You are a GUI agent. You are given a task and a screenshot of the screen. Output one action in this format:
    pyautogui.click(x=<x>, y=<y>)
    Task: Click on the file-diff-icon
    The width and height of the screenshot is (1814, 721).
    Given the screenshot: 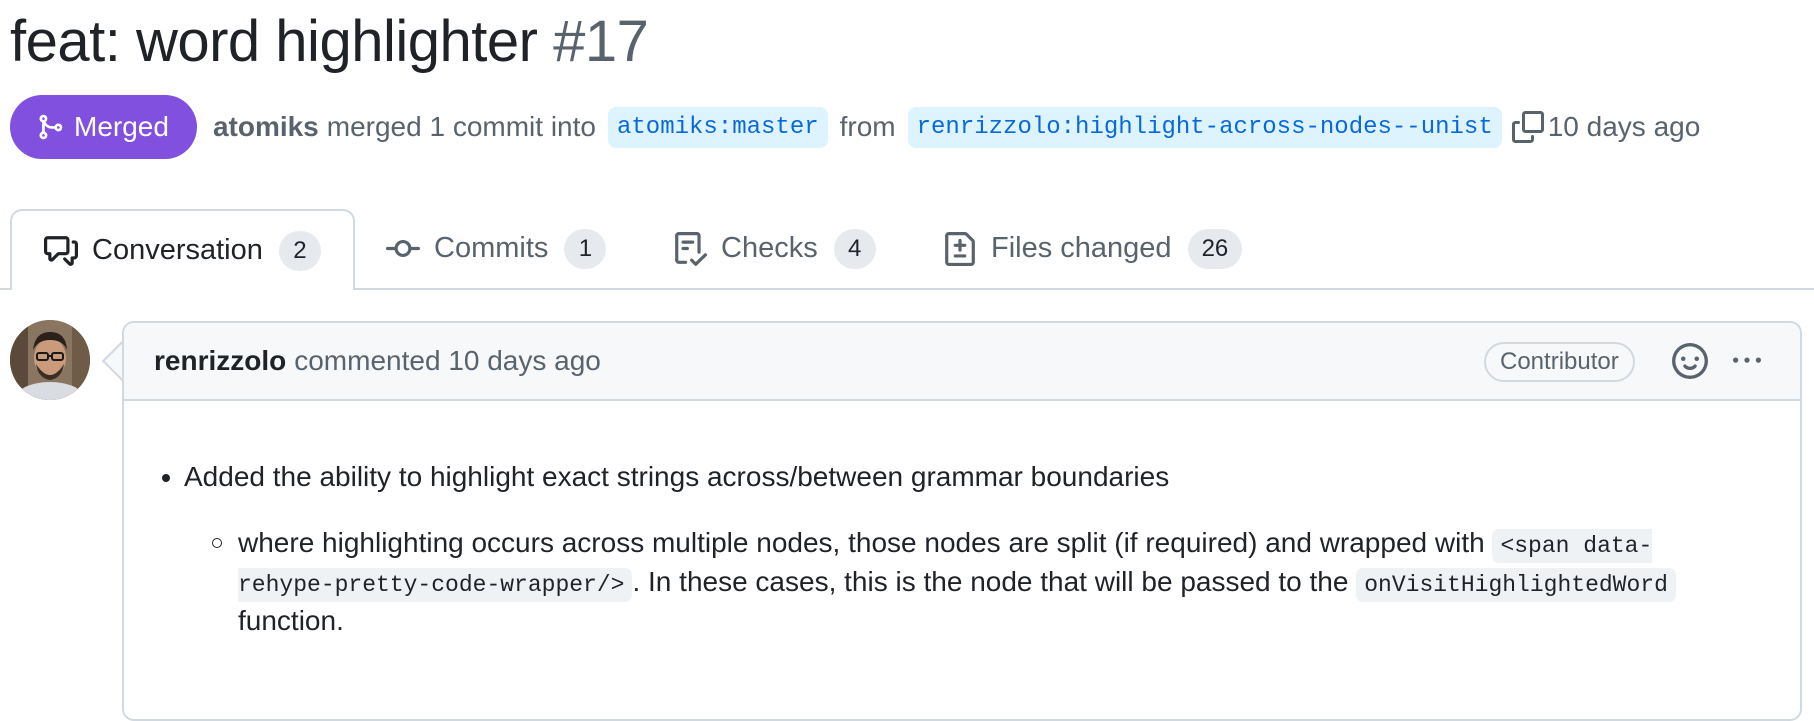 What is the action you would take?
    pyautogui.click(x=960, y=248)
    